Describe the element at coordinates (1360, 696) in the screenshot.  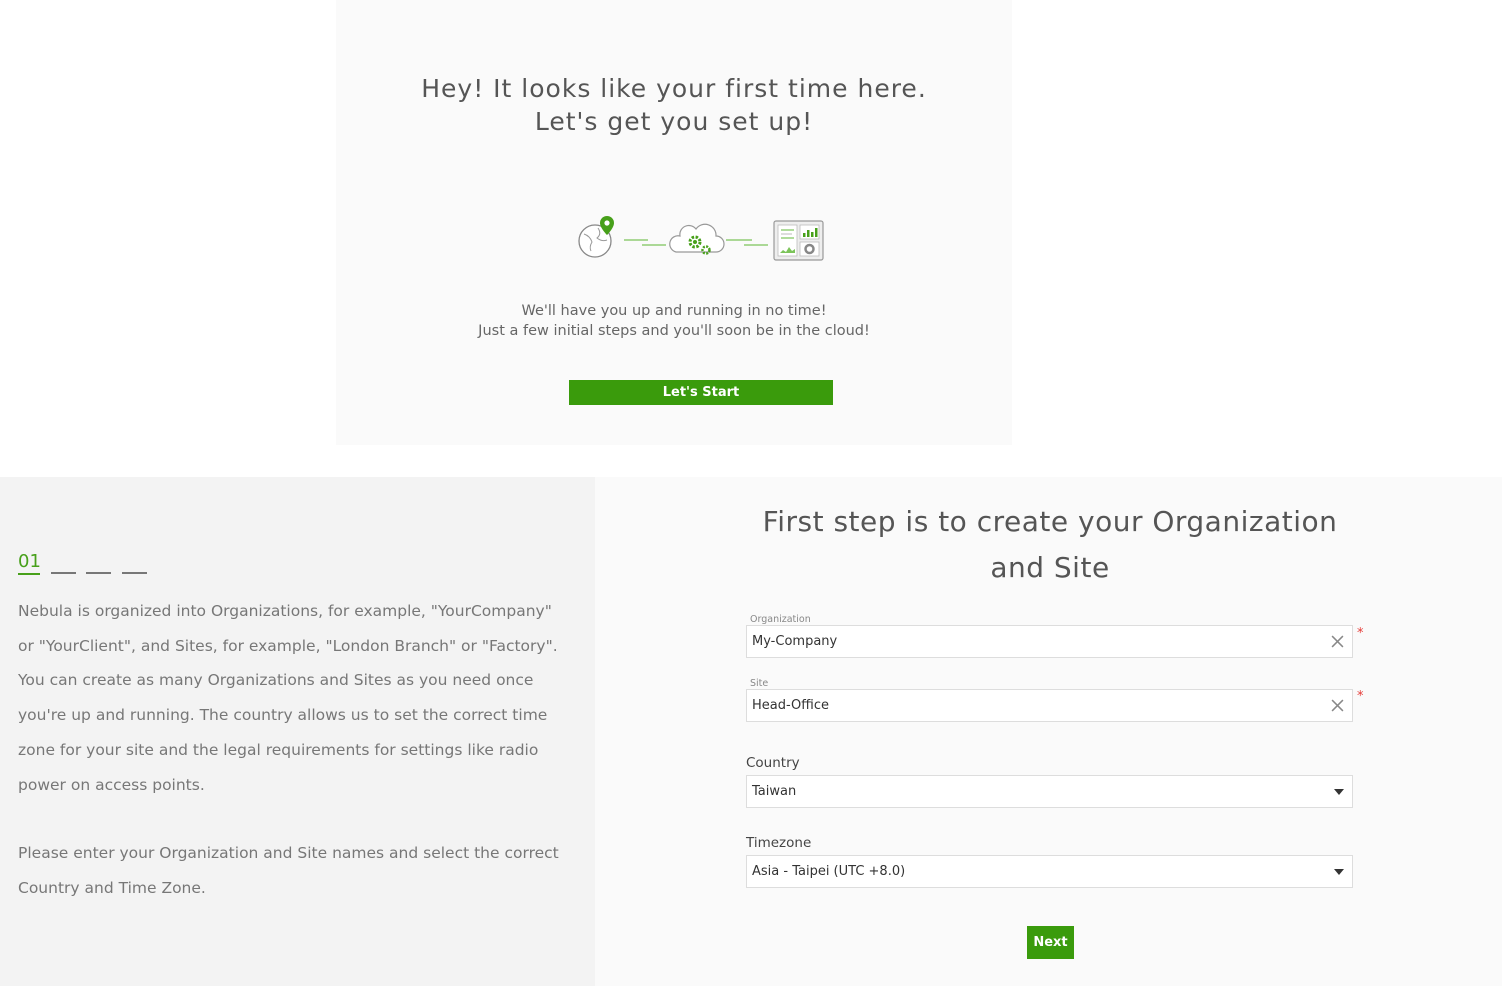
I see `site-required-mark: *` at that location.